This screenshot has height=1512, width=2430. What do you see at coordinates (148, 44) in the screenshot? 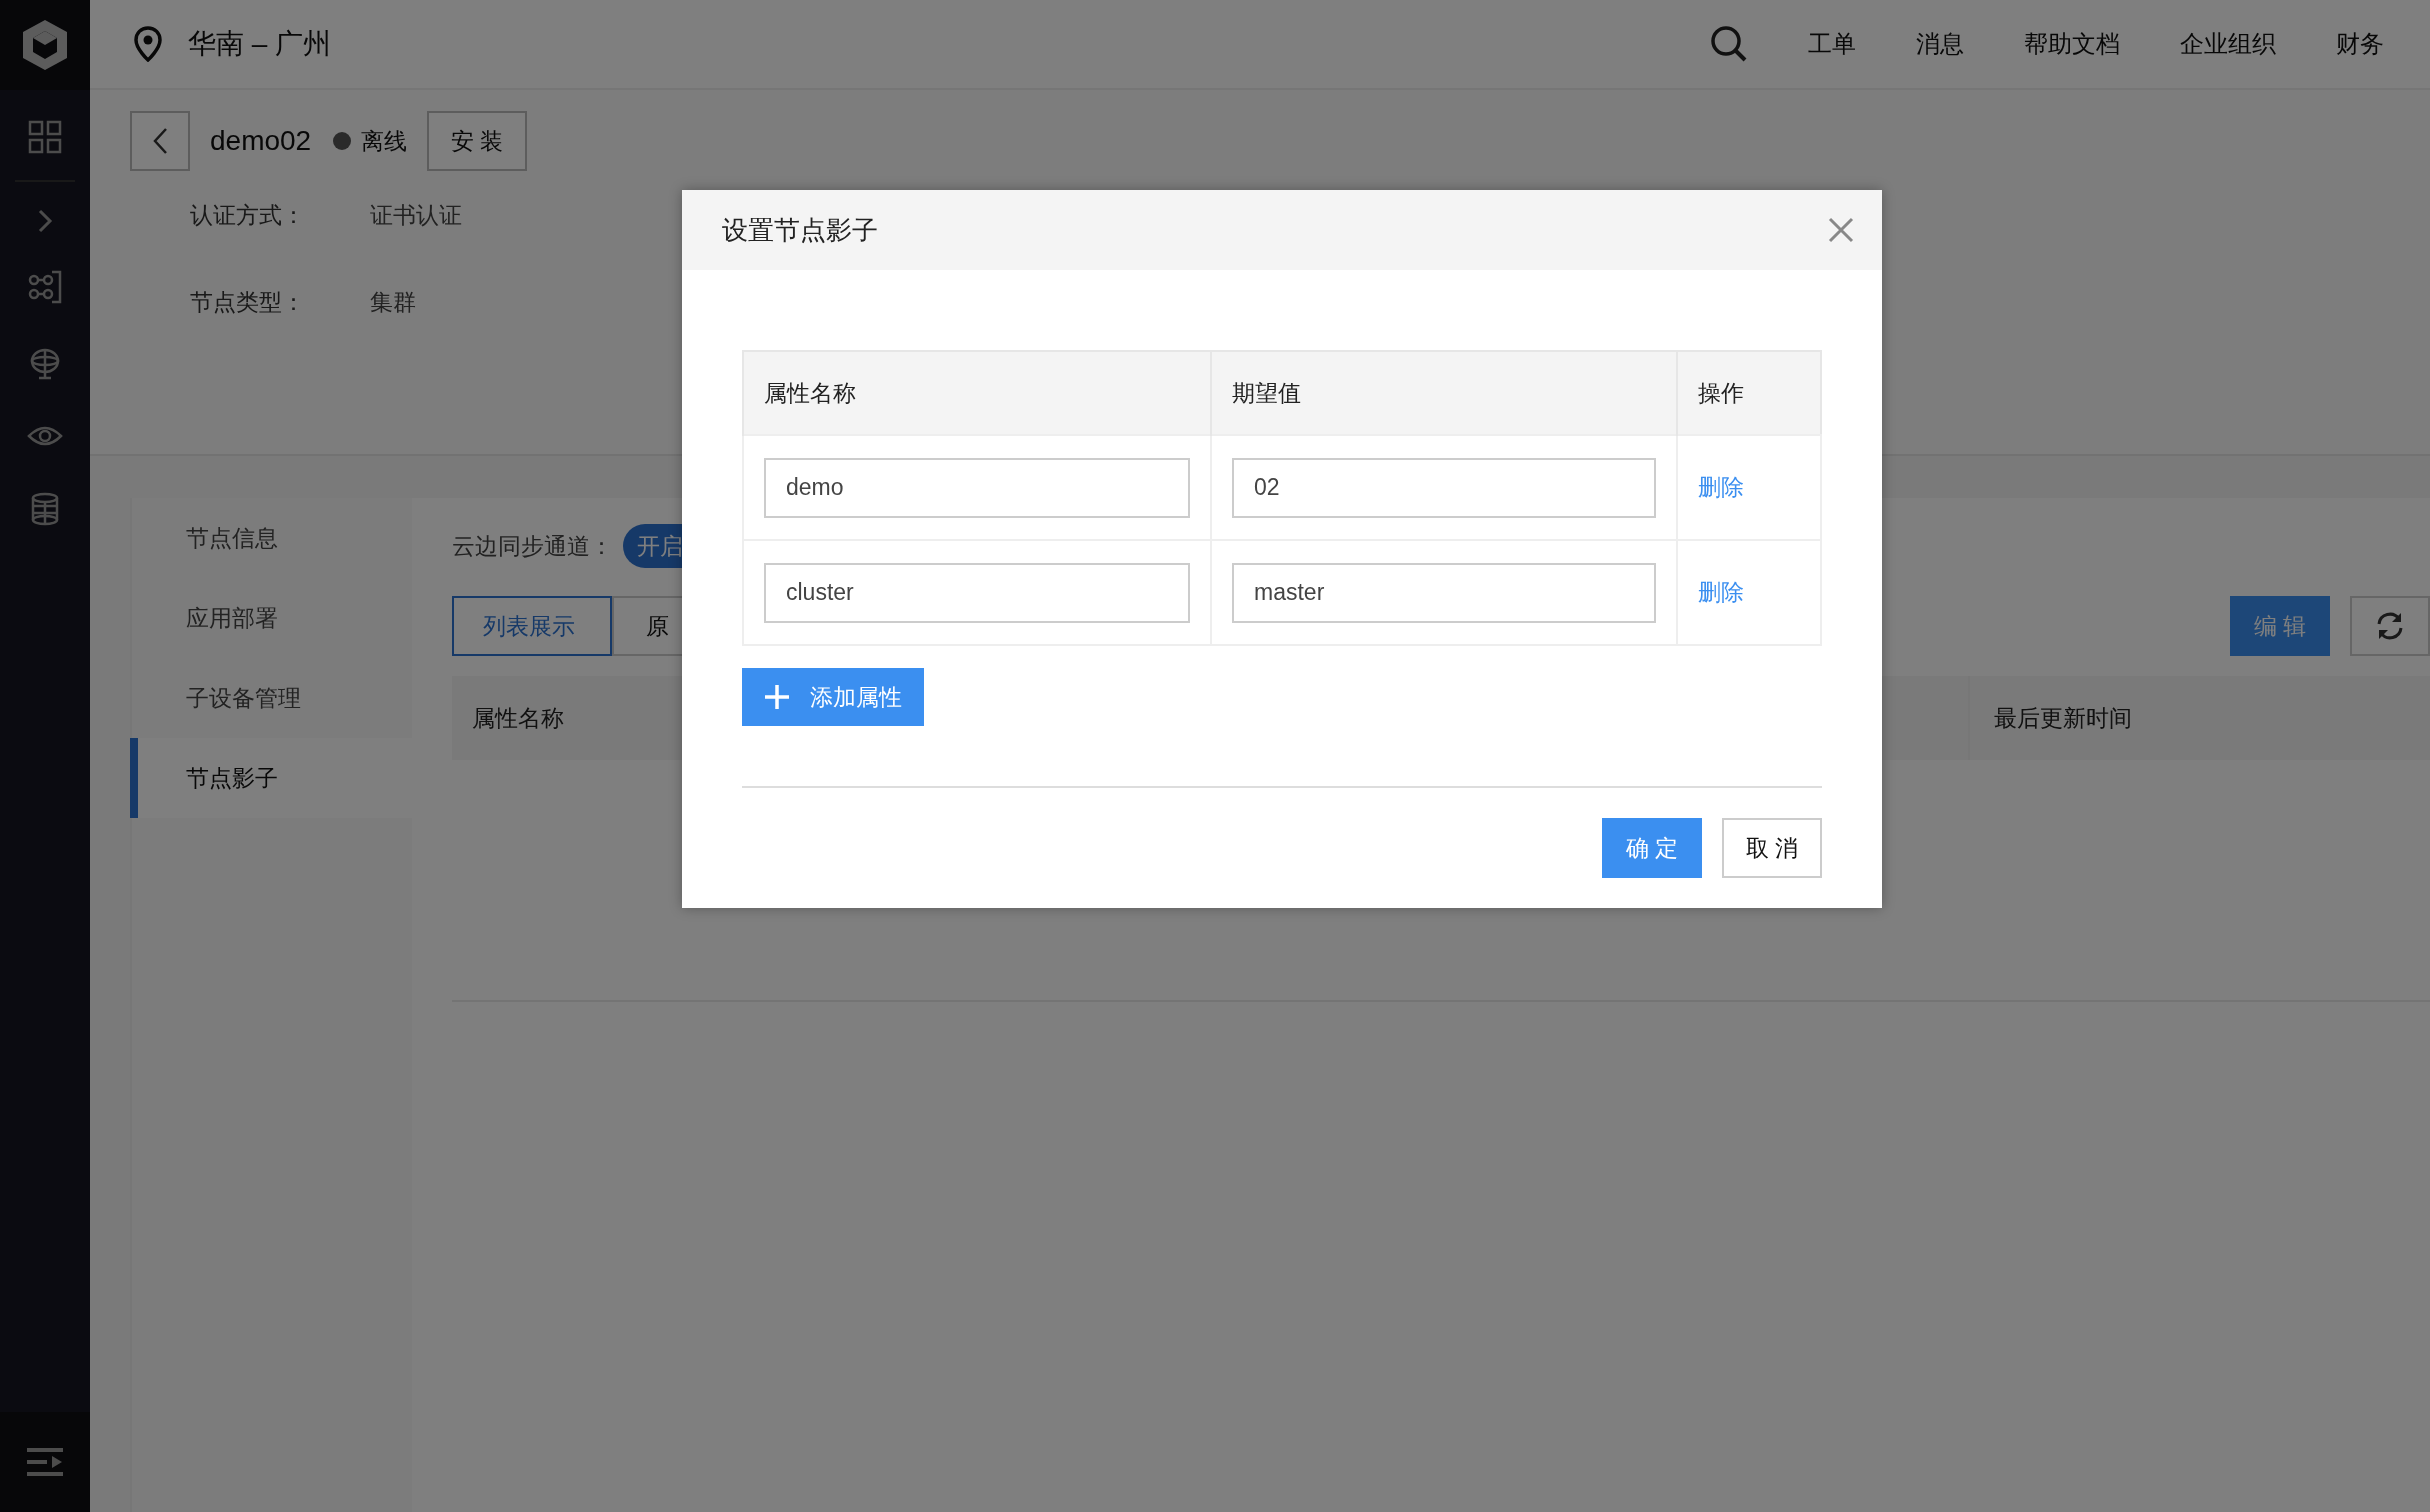
I see `location-pin-icon` at bounding box center [148, 44].